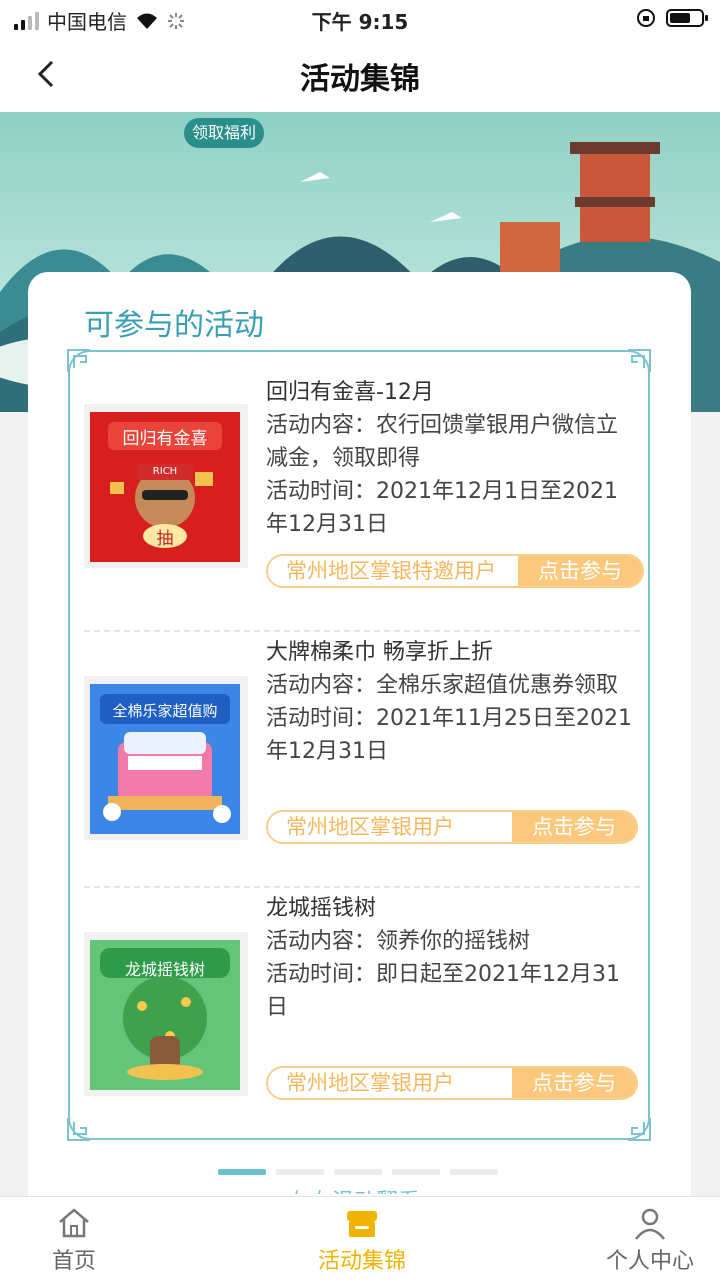 This screenshot has width=720, height=1281. I want to click on section-title: 可参与的活动, so click(174, 325).